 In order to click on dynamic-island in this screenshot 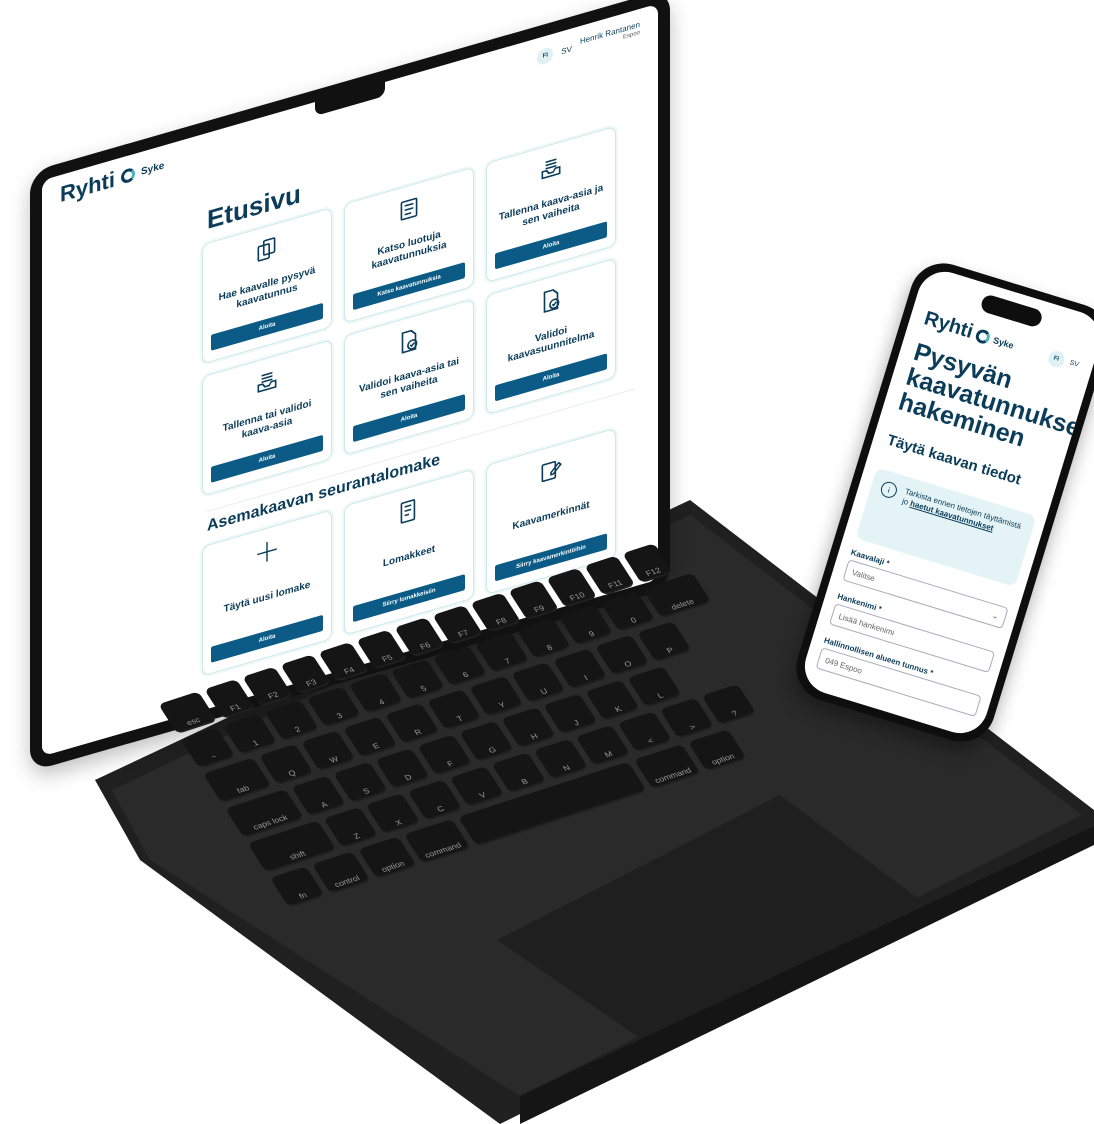, I will do `click(1011, 311)`.